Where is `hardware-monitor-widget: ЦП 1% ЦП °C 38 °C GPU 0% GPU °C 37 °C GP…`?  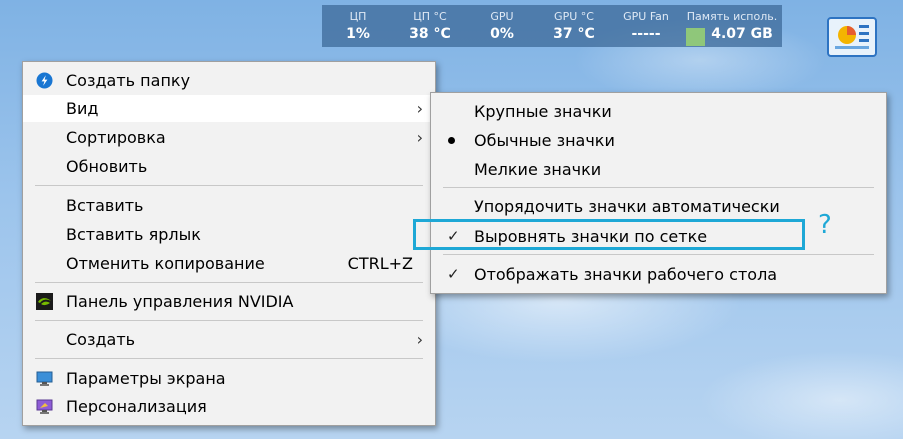
hardware-monitor-widget: ЦП 1% ЦП °C 38 °C GPU 0% GPU °C 37 °C GP… is located at coordinates (552, 26).